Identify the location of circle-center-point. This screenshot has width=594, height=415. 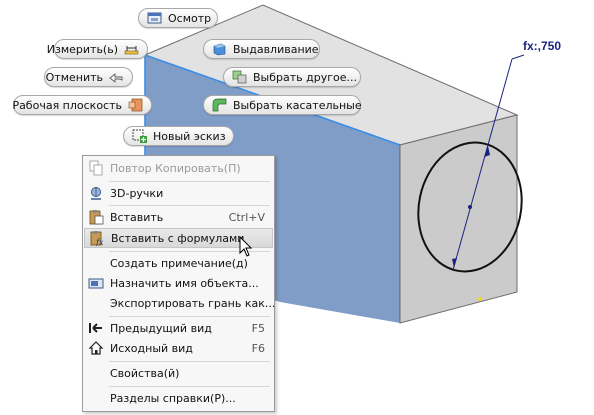
(470, 207).